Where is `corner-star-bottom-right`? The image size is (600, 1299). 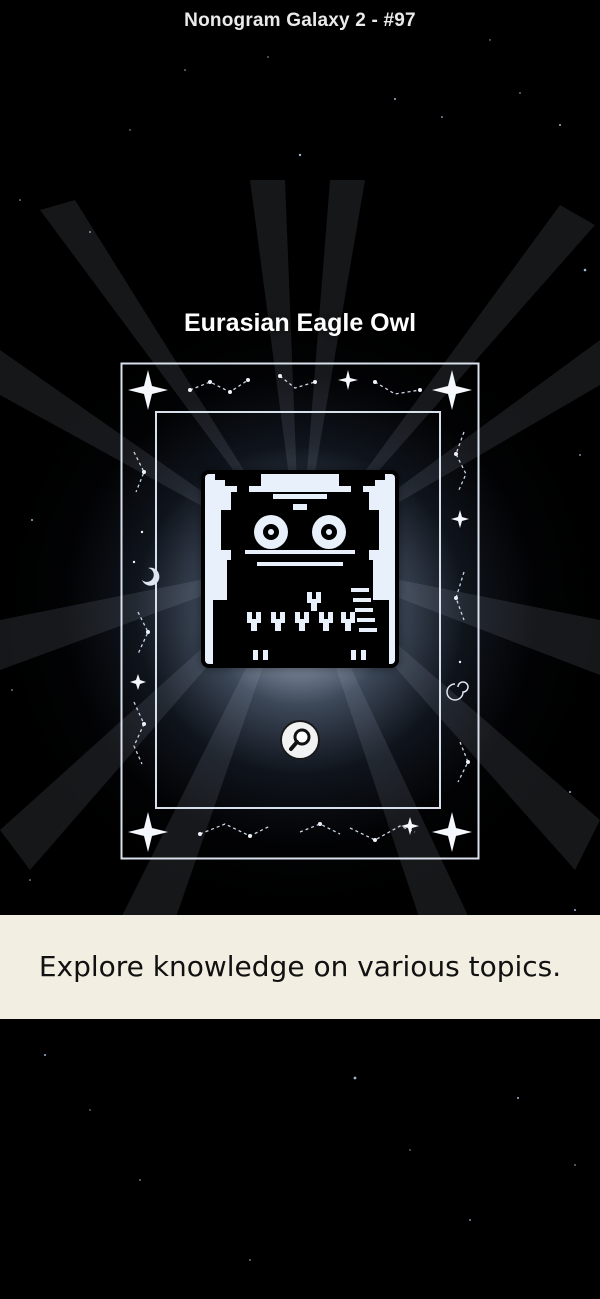
corner-star-bottom-right is located at coordinates (452, 832).